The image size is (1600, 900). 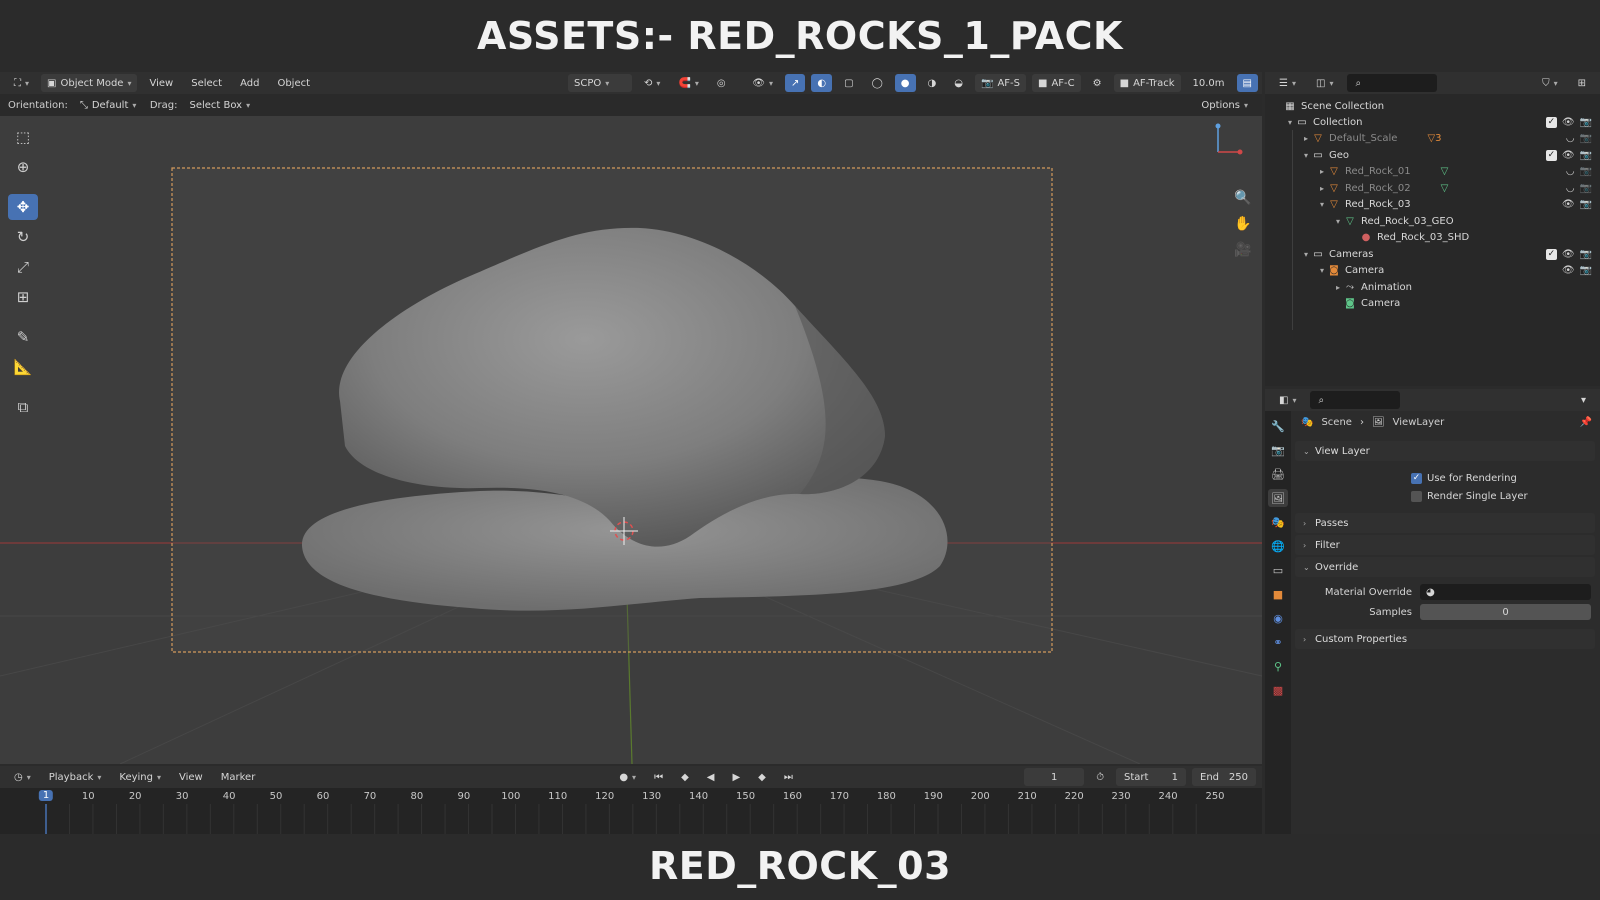 I want to click on stopwatch-icon: ⏱, so click(x=1100, y=777).